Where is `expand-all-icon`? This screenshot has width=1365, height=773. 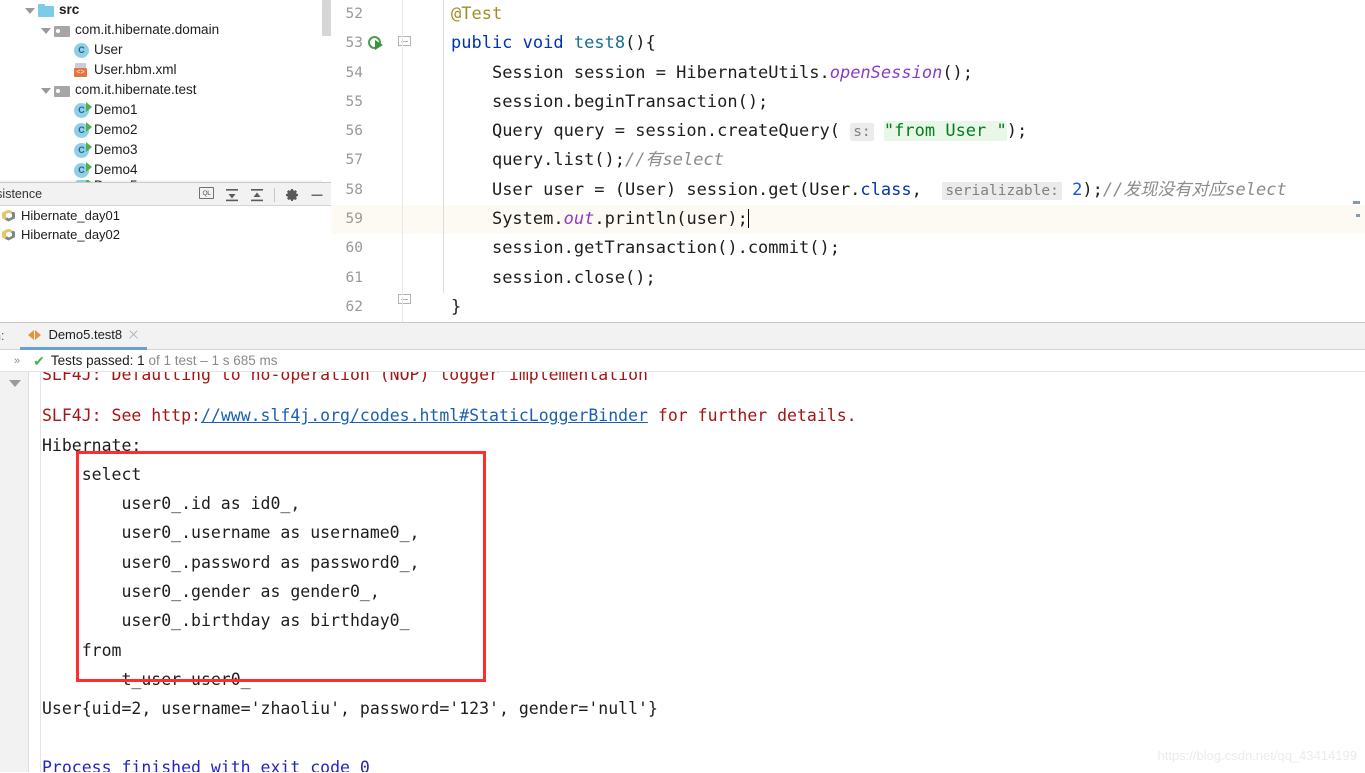
expand-all-icon is located at coordinates (232, 195).